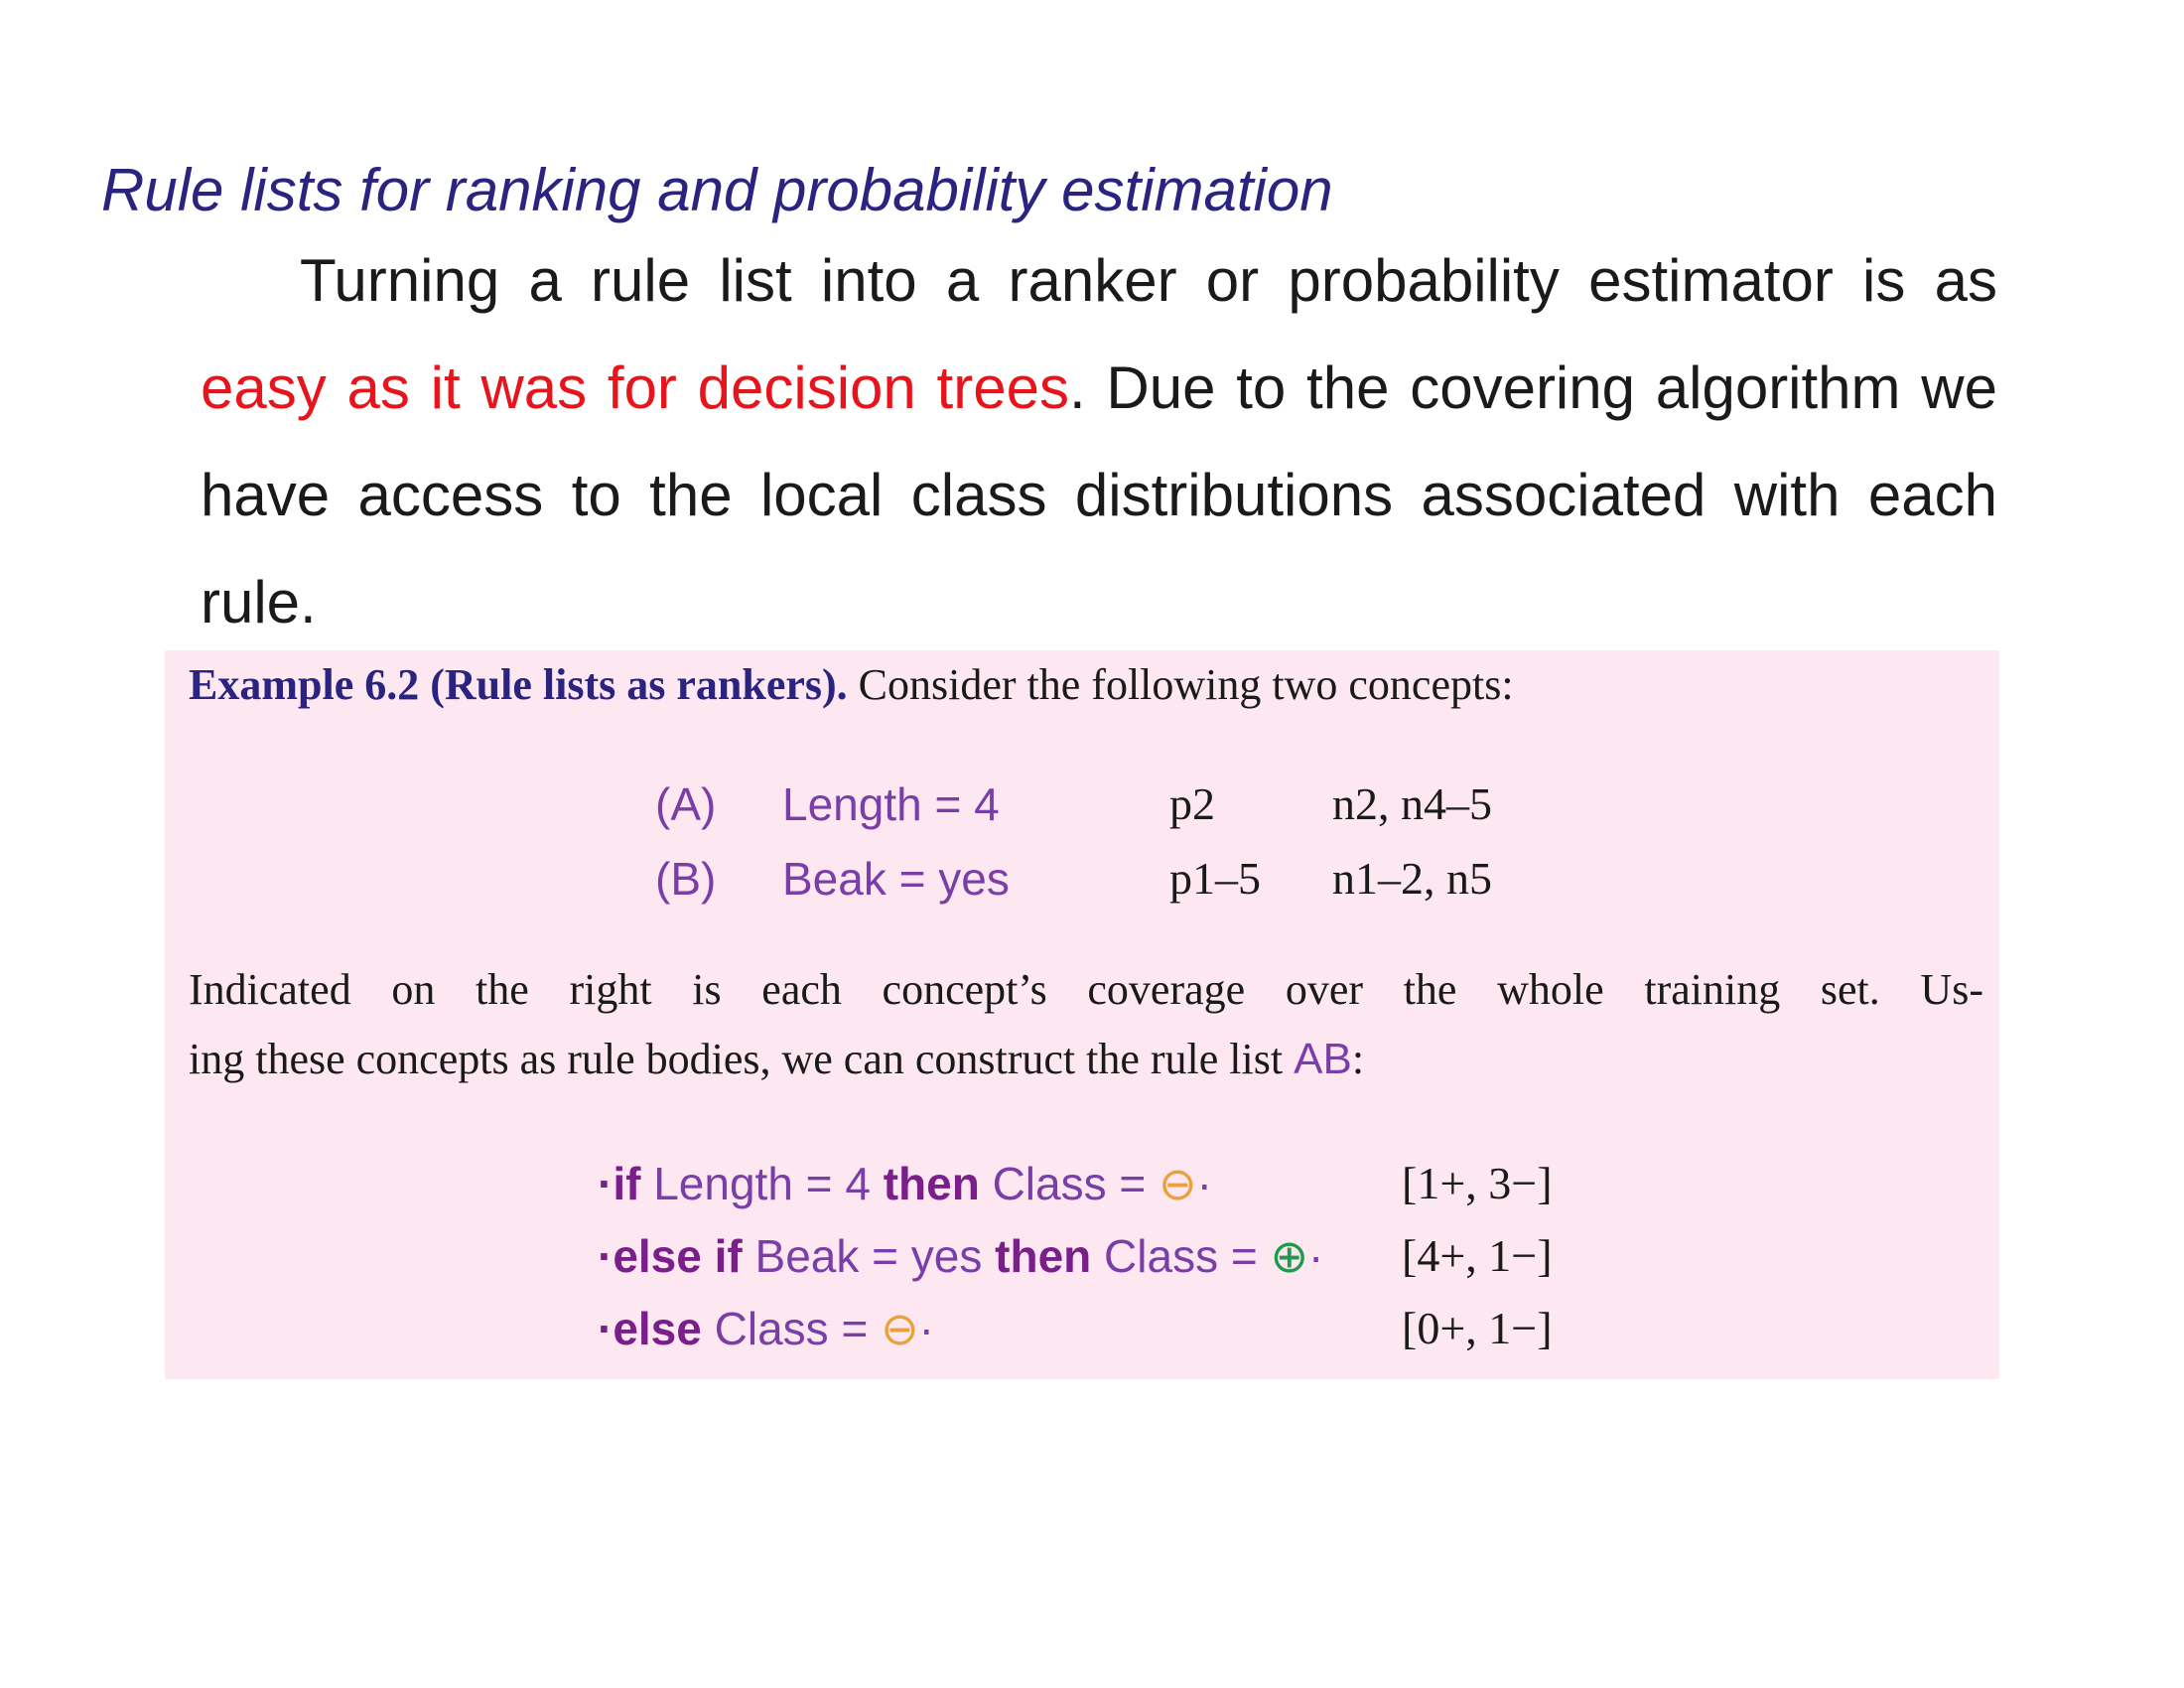 The width and height of the screenshot is (2184, 1688). I want to click on rule-2-keyword: ·else if, so click(670, 1256).